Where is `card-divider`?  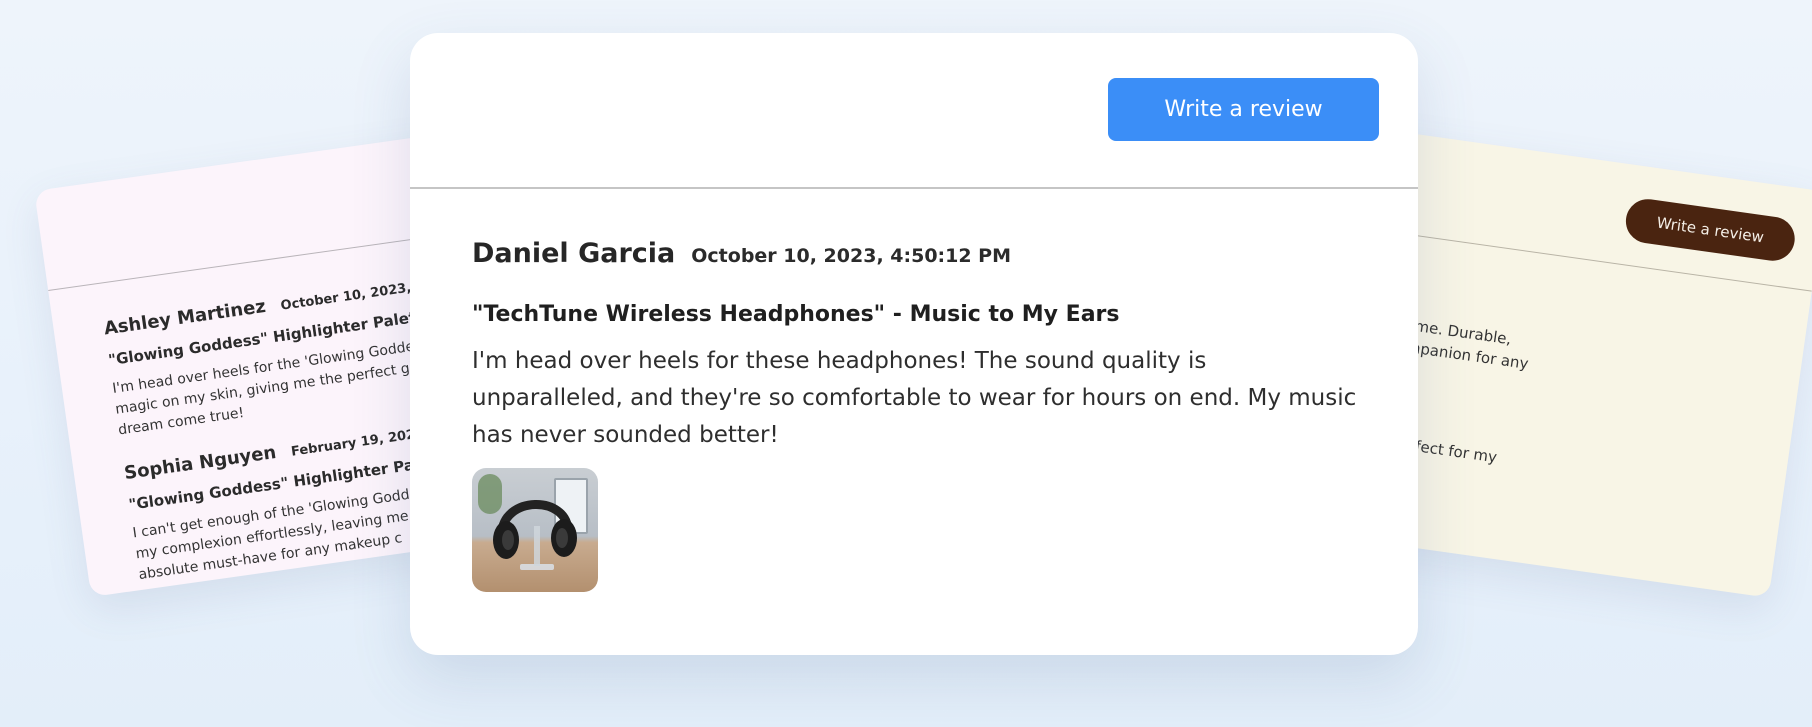 card-divider is located at coordinates (914, 188).